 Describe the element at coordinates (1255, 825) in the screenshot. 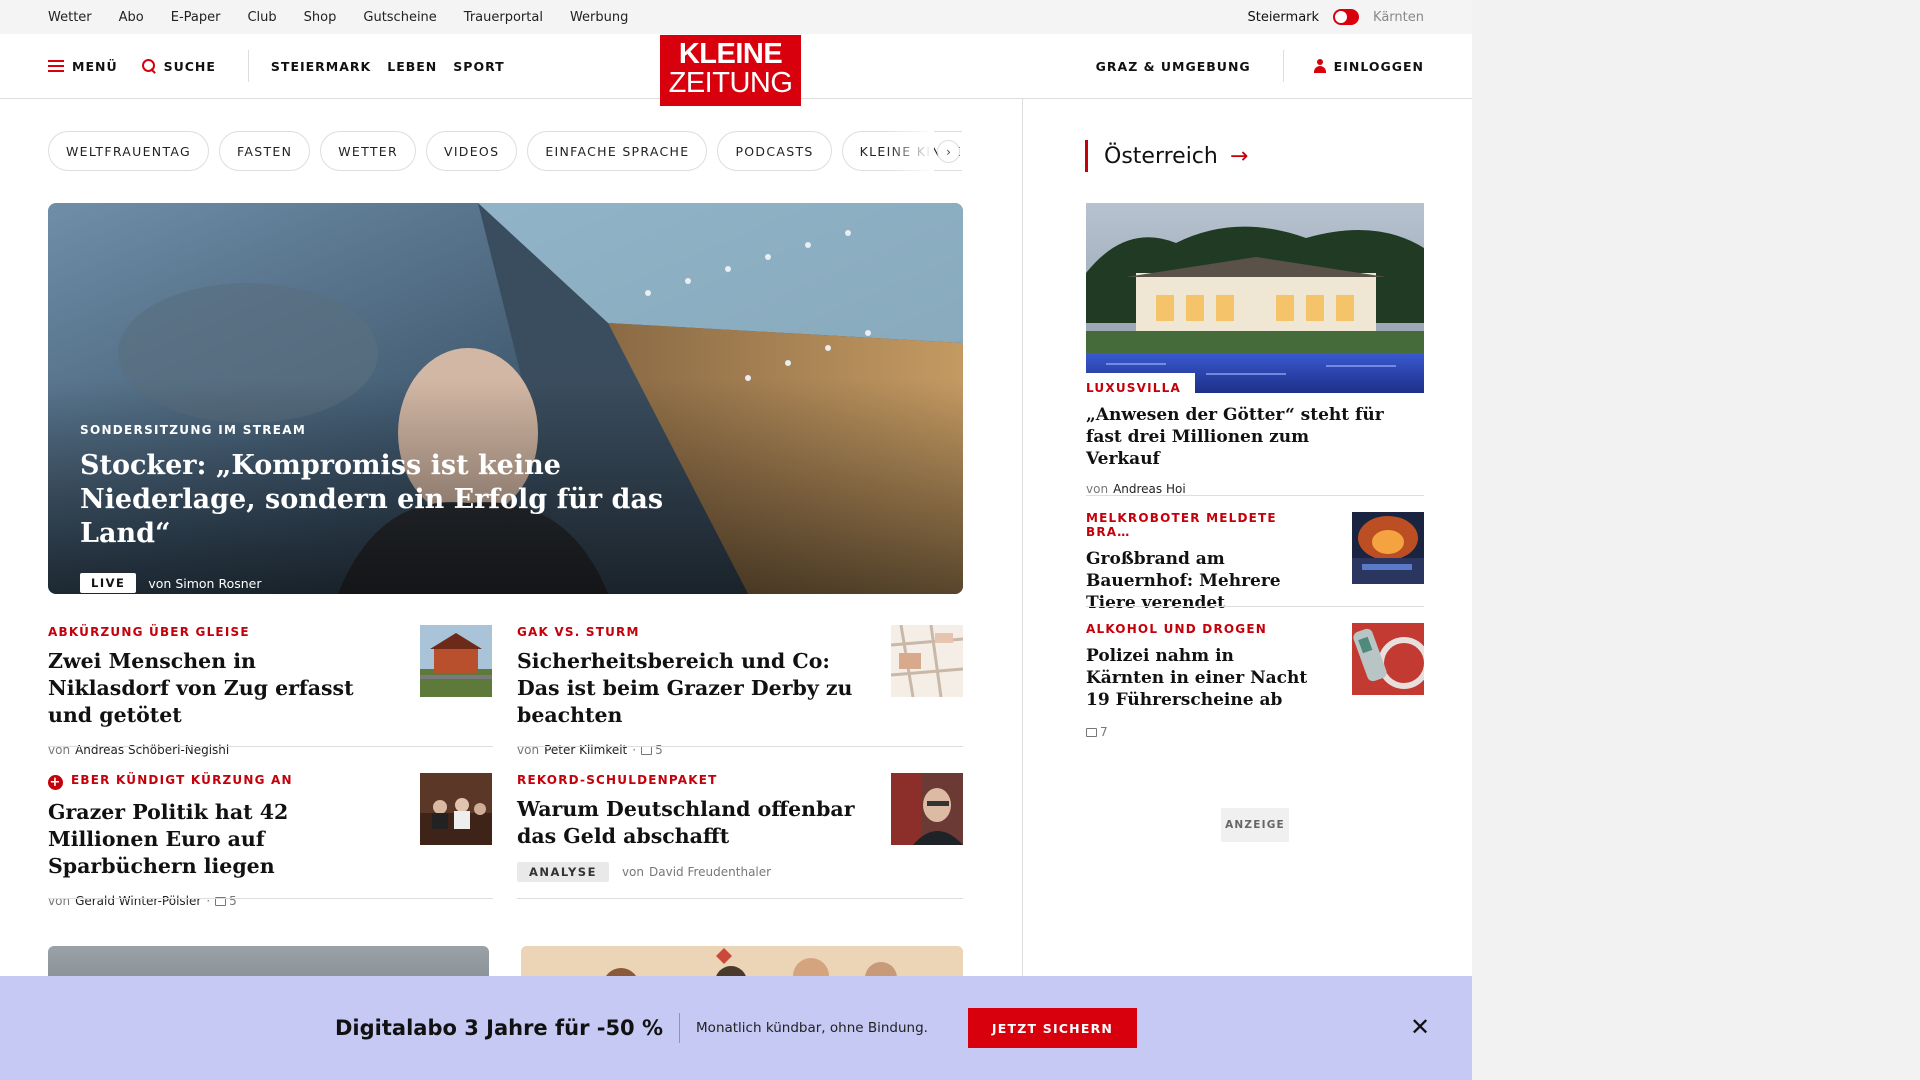

I see `ad-label: ANZEIGE` at that location.